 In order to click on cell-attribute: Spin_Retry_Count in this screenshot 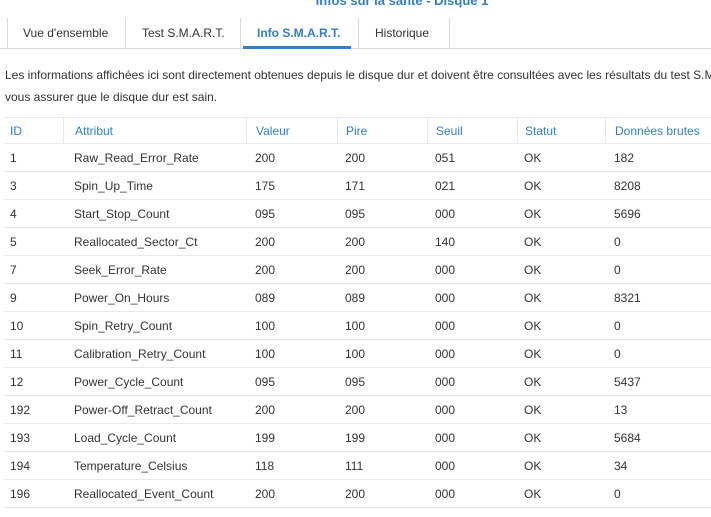, I will do `click(123, 325)`.